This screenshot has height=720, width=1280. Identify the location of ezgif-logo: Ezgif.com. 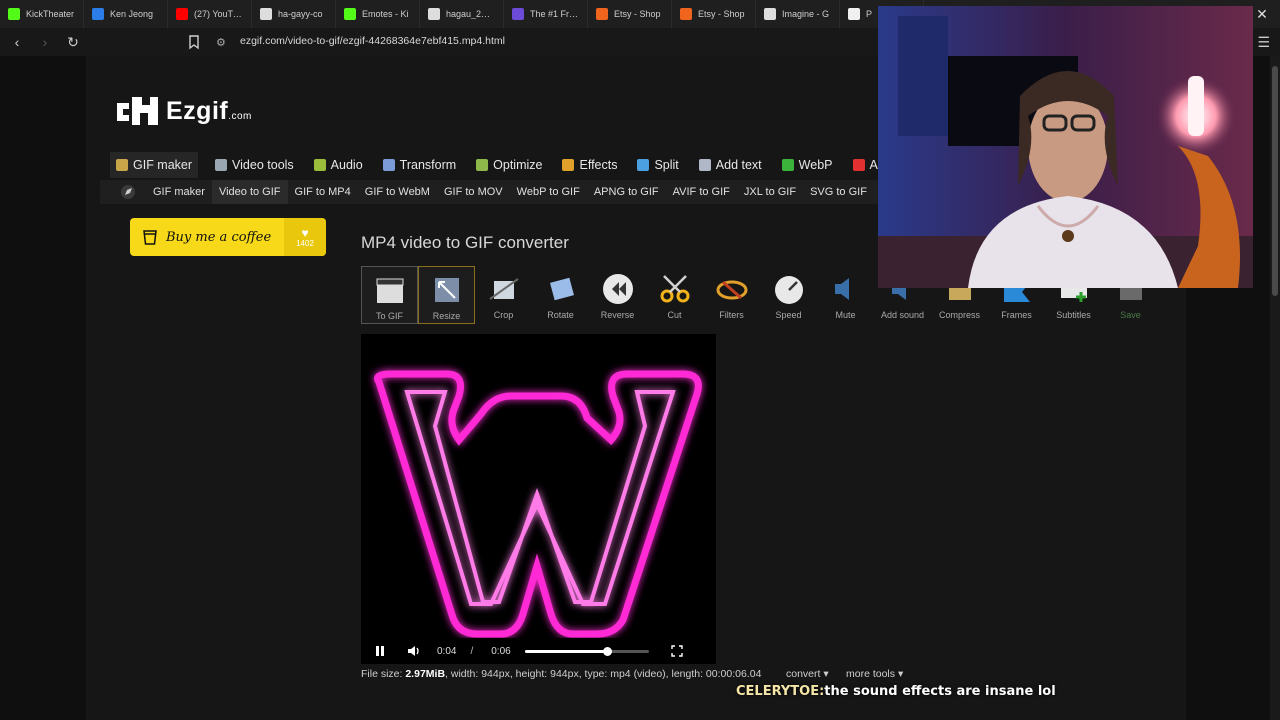
(183, 111).